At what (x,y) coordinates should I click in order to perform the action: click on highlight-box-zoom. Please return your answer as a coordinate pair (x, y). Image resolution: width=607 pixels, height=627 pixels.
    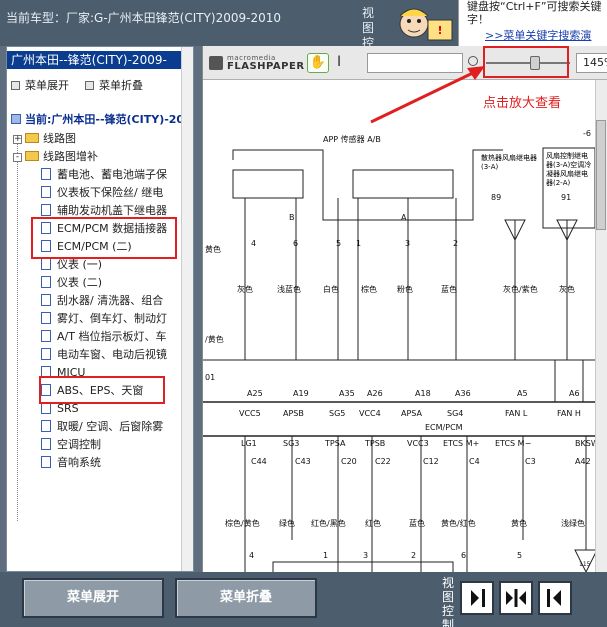
    Looking at the image, I should click on (526, 62).